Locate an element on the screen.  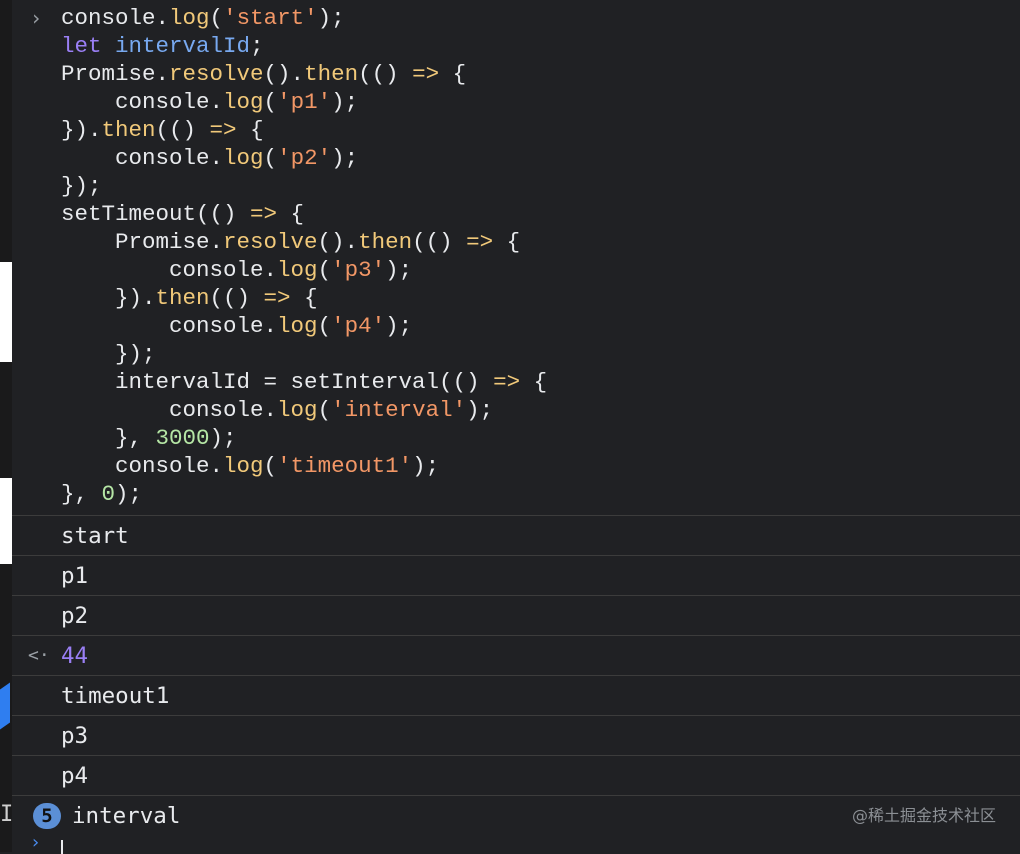
console-return-row: <· 44 is located at coordinates (516, 655).